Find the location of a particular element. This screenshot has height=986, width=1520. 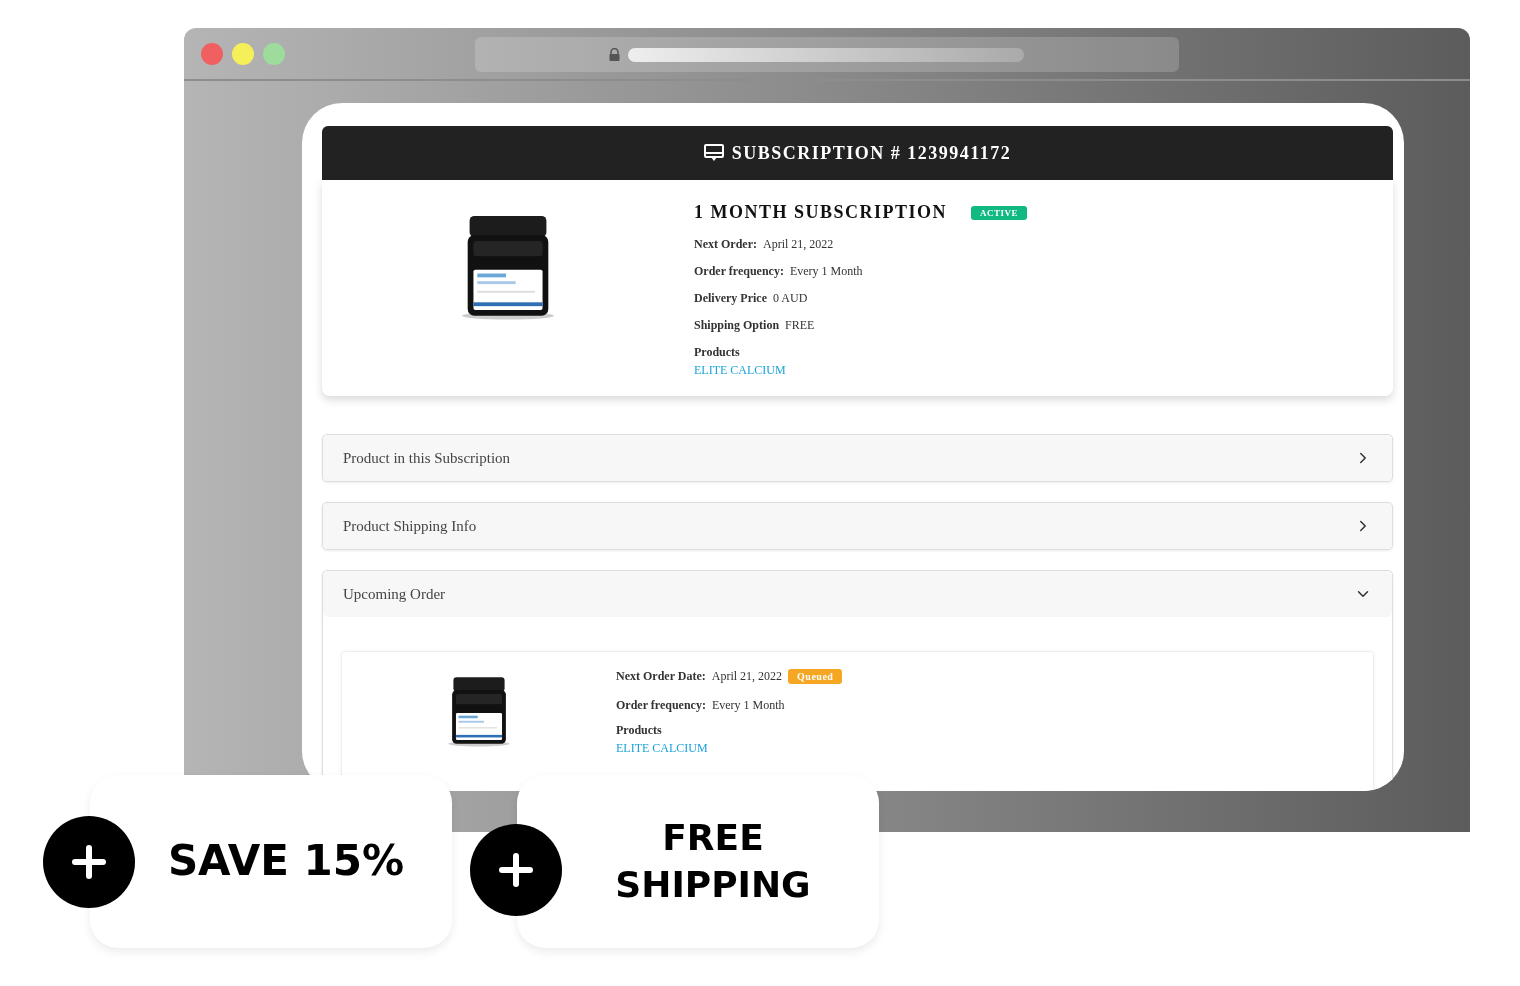

status-badge: ACTIVE is located at coordinates (999, 212).